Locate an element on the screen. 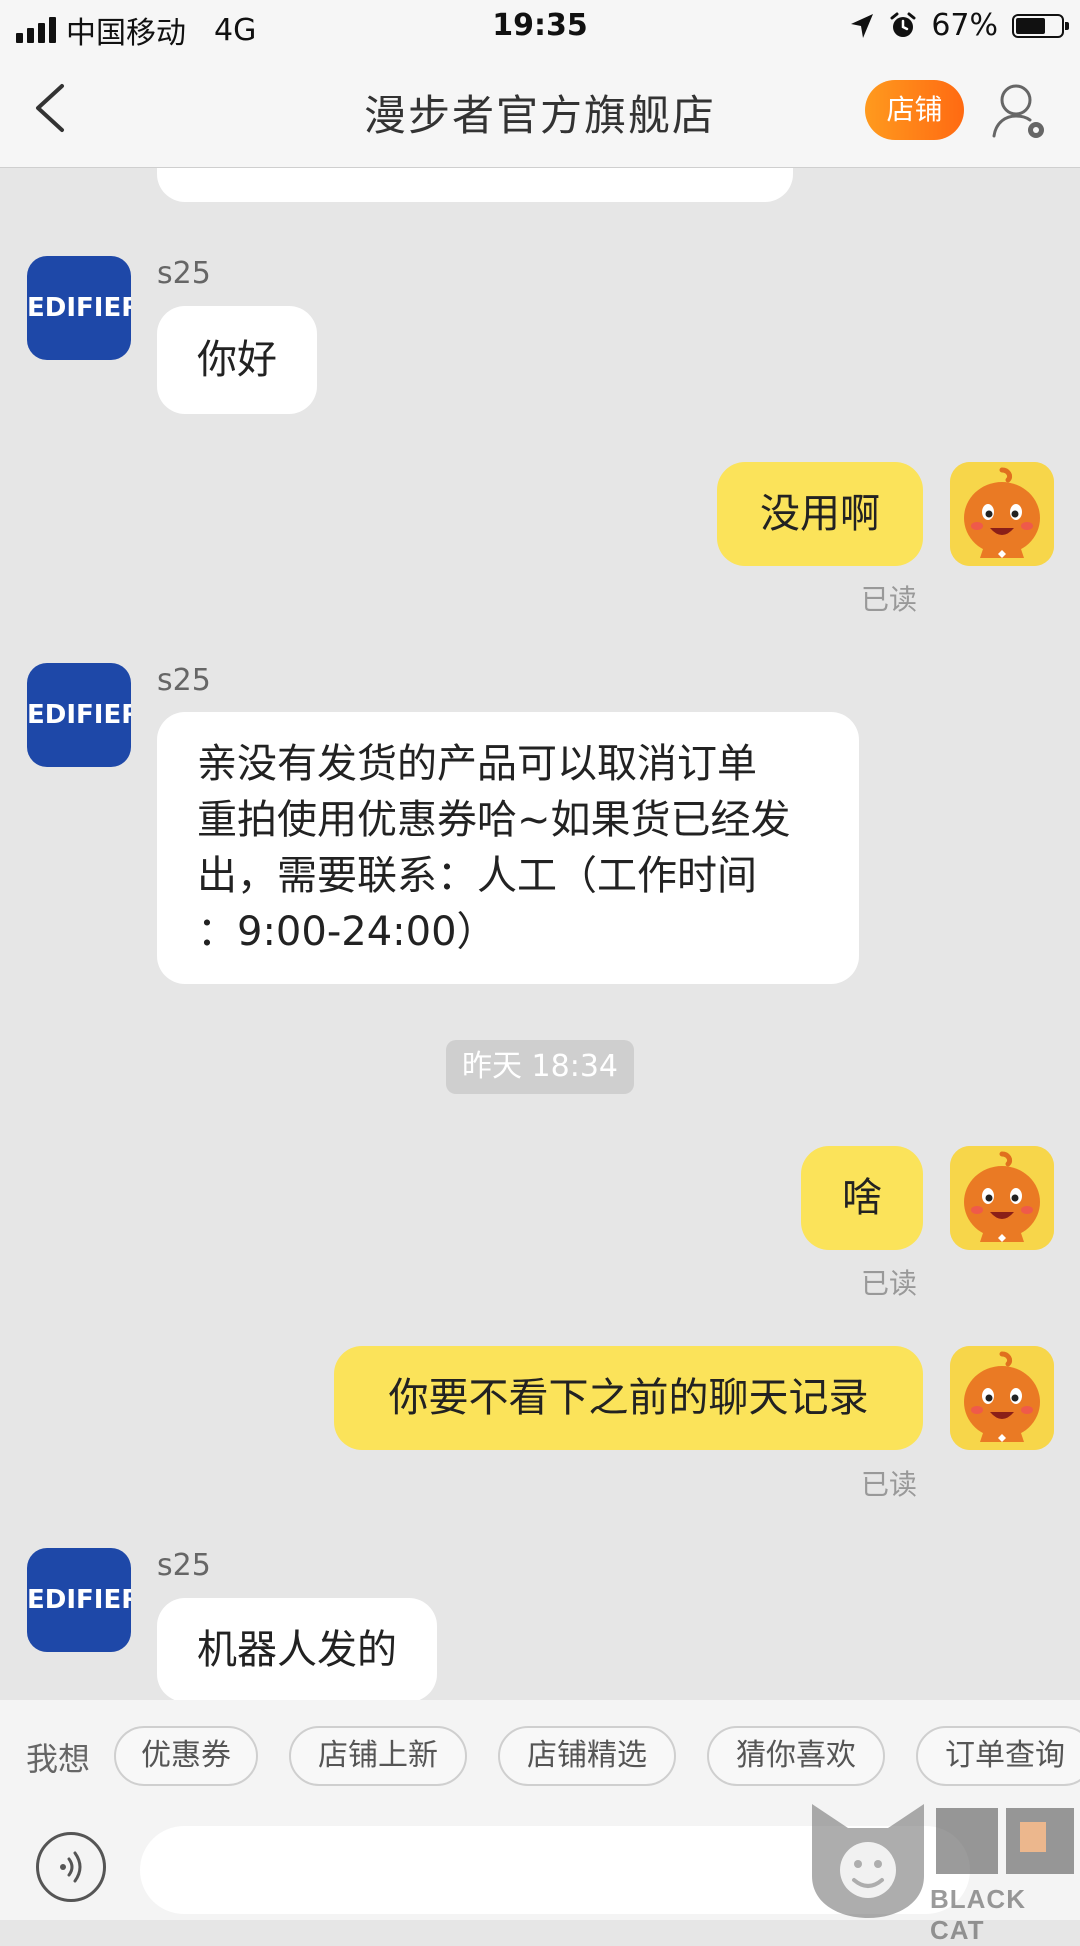  message-text: 你好 is located at coordinates (237, 360).